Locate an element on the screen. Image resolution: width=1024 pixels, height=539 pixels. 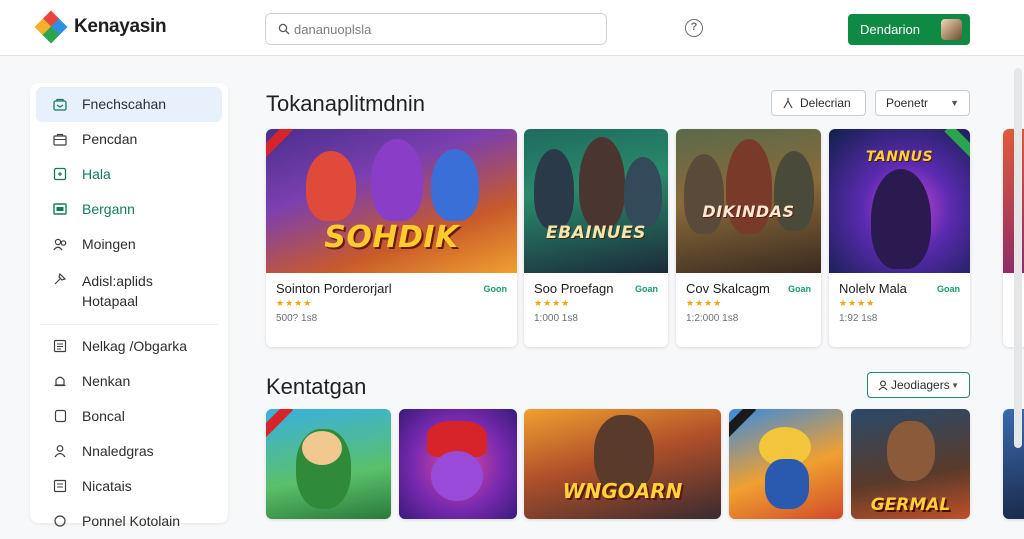
app-name: Sointon Porderorjarl is located at coordinates (334, 288).